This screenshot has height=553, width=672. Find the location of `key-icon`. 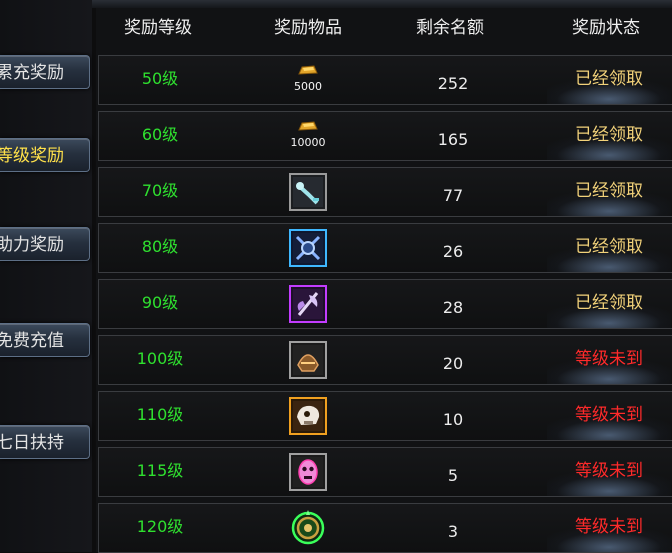

key-icon is located at coordinates (308, 192).